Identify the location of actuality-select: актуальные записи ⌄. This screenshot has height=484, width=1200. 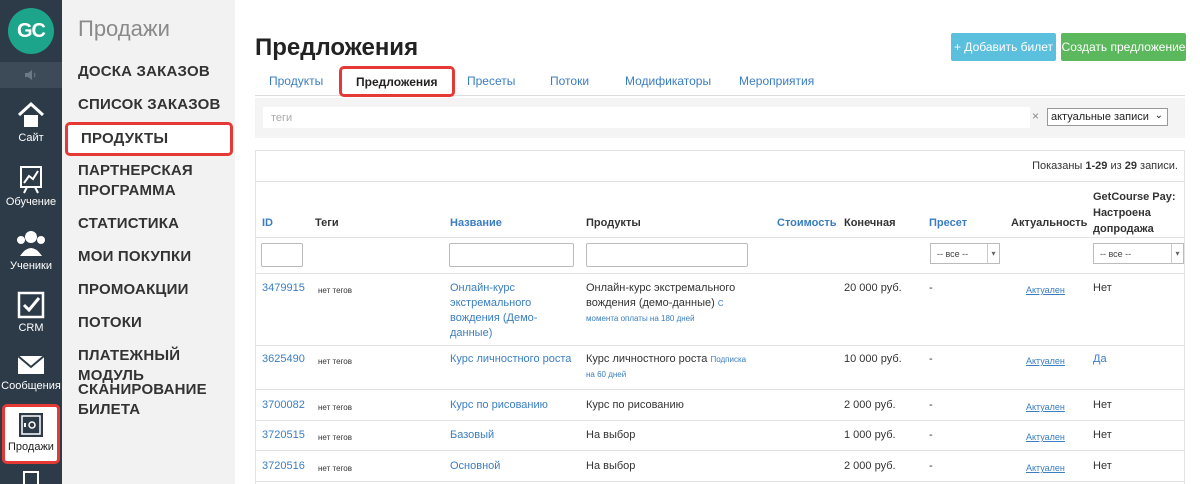
(1107, 117).